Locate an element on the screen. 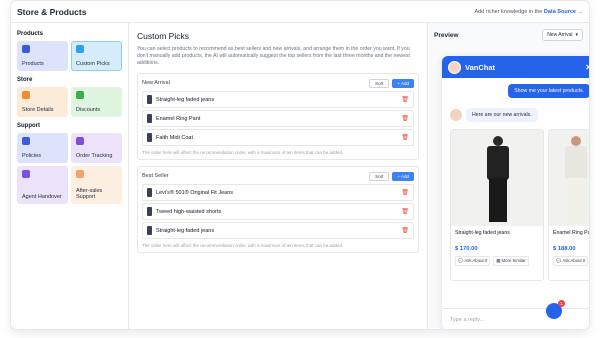 The height and width of the screenshot is (338, 600). document-icon is located at coordinates (26, 141).